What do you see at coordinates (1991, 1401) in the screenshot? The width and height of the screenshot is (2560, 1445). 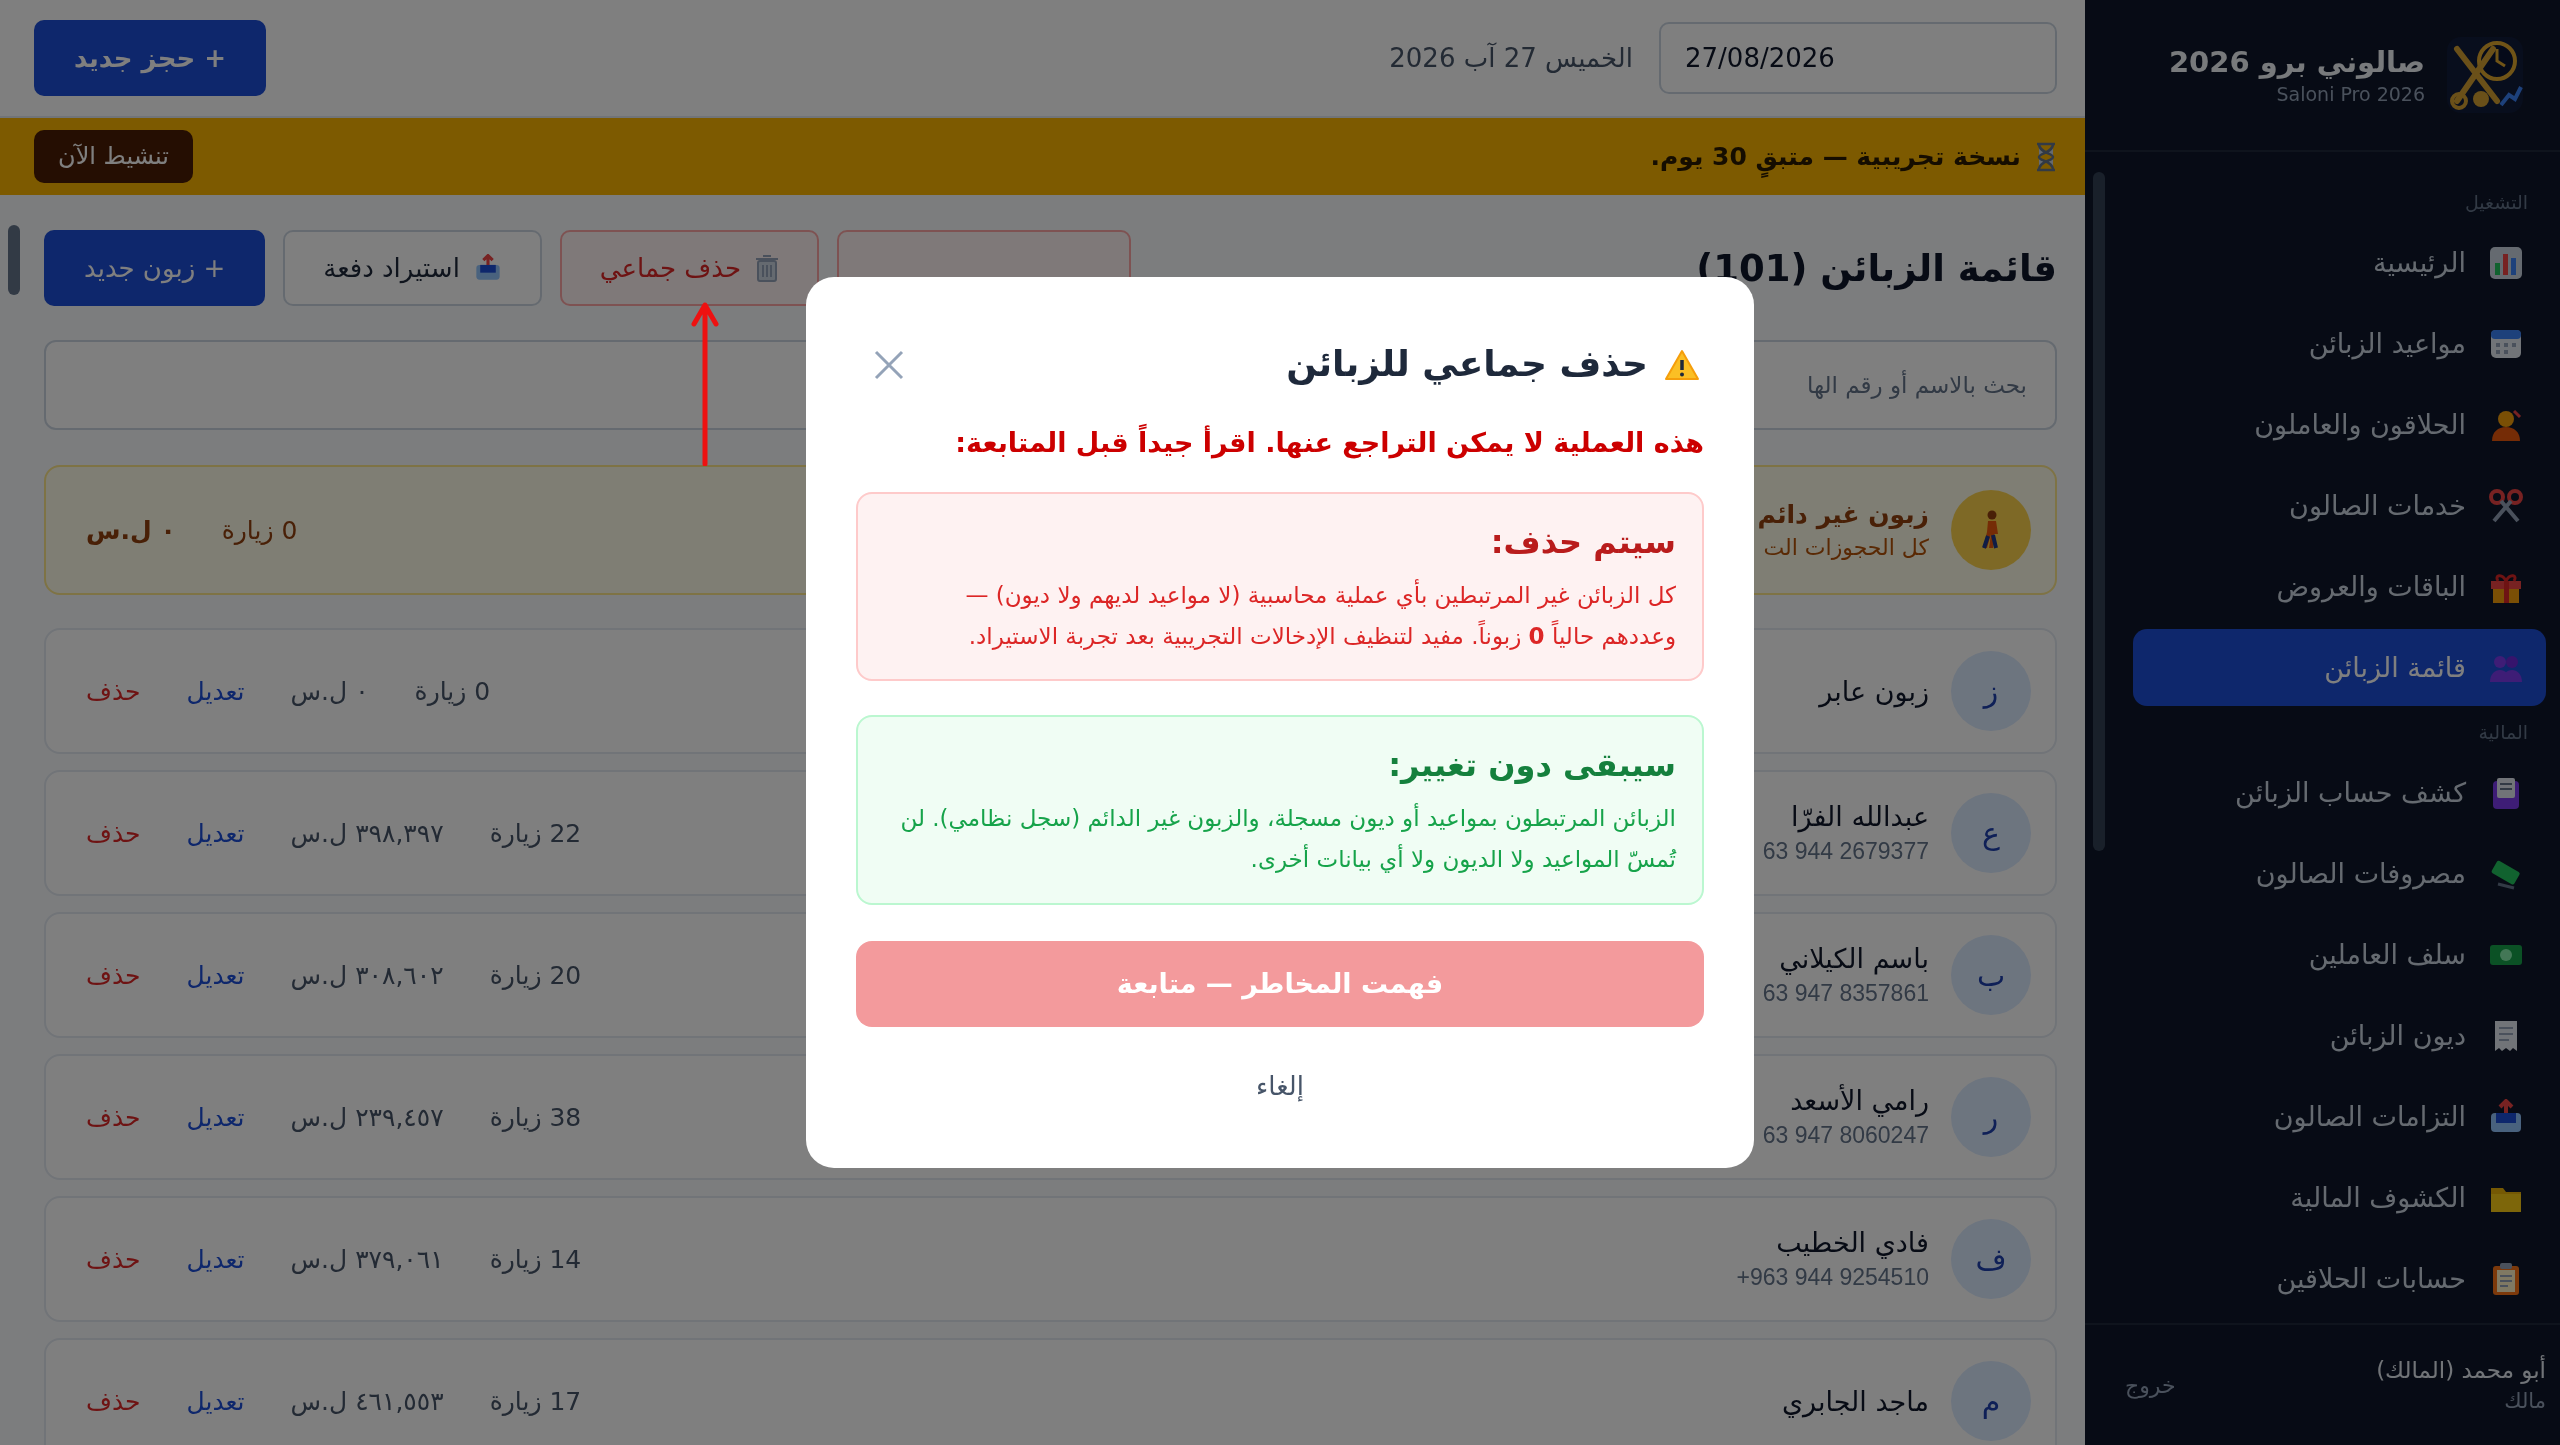 I see `avatar: م` at bounding box center [1991, 1401].